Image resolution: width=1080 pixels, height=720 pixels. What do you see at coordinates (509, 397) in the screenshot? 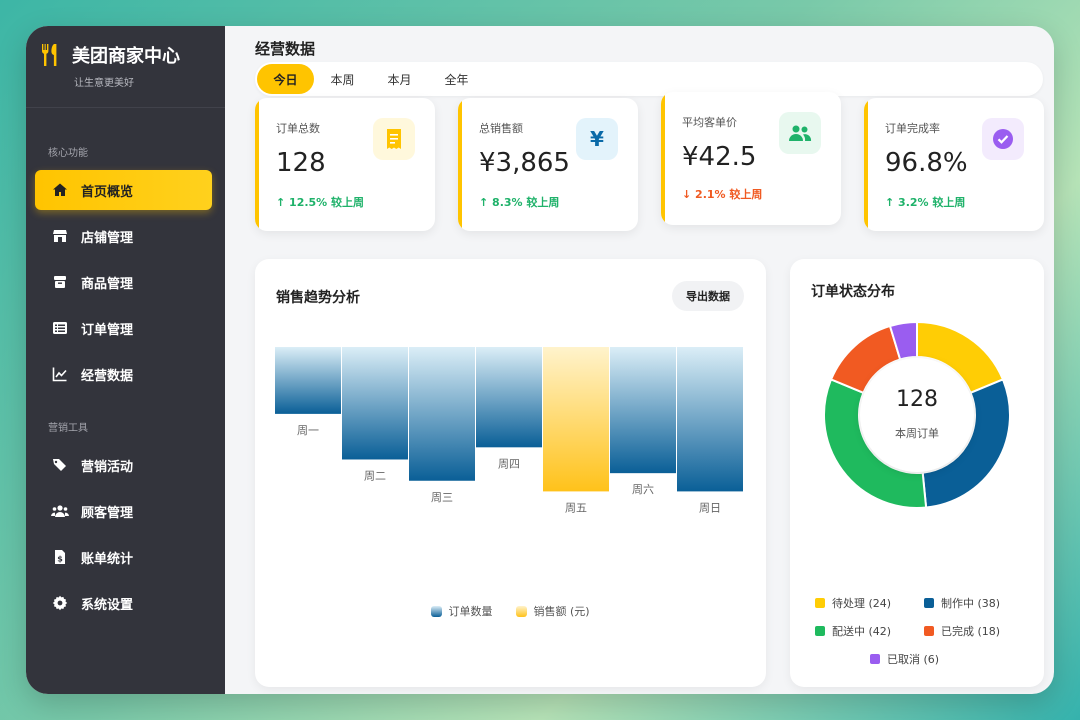
I see `bar-周四` at bounding box center [509, 397].